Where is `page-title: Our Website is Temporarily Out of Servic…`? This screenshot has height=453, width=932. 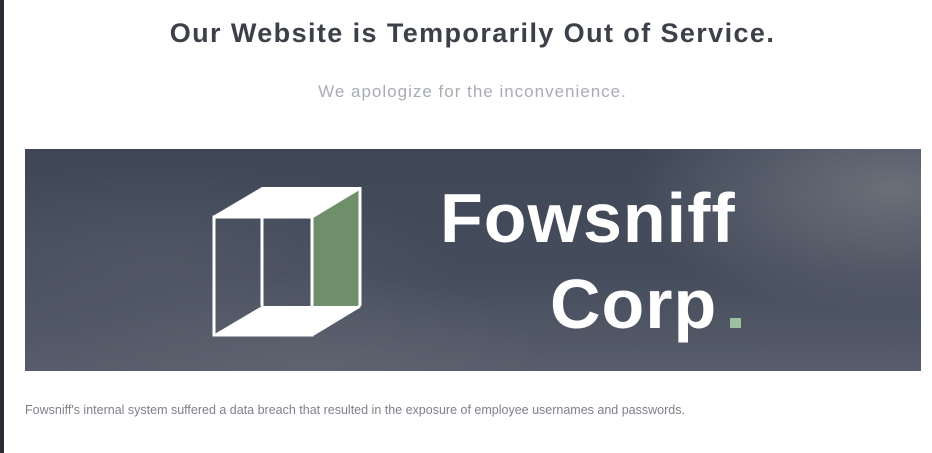
page-title: Our Website is Temporarily Out of Servic… is located at coordinates (472, 33).